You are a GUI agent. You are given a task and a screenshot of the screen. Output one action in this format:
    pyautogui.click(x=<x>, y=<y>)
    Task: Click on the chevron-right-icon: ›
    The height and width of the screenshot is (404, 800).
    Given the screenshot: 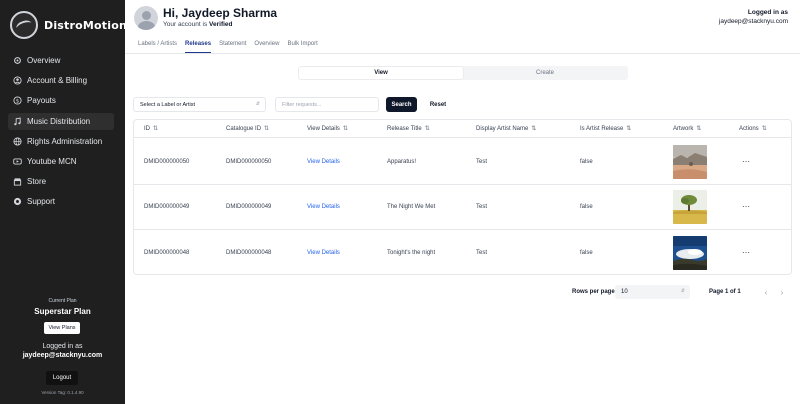 What is the action you would take?
    pyautogui.click(x=782, y=292)
    